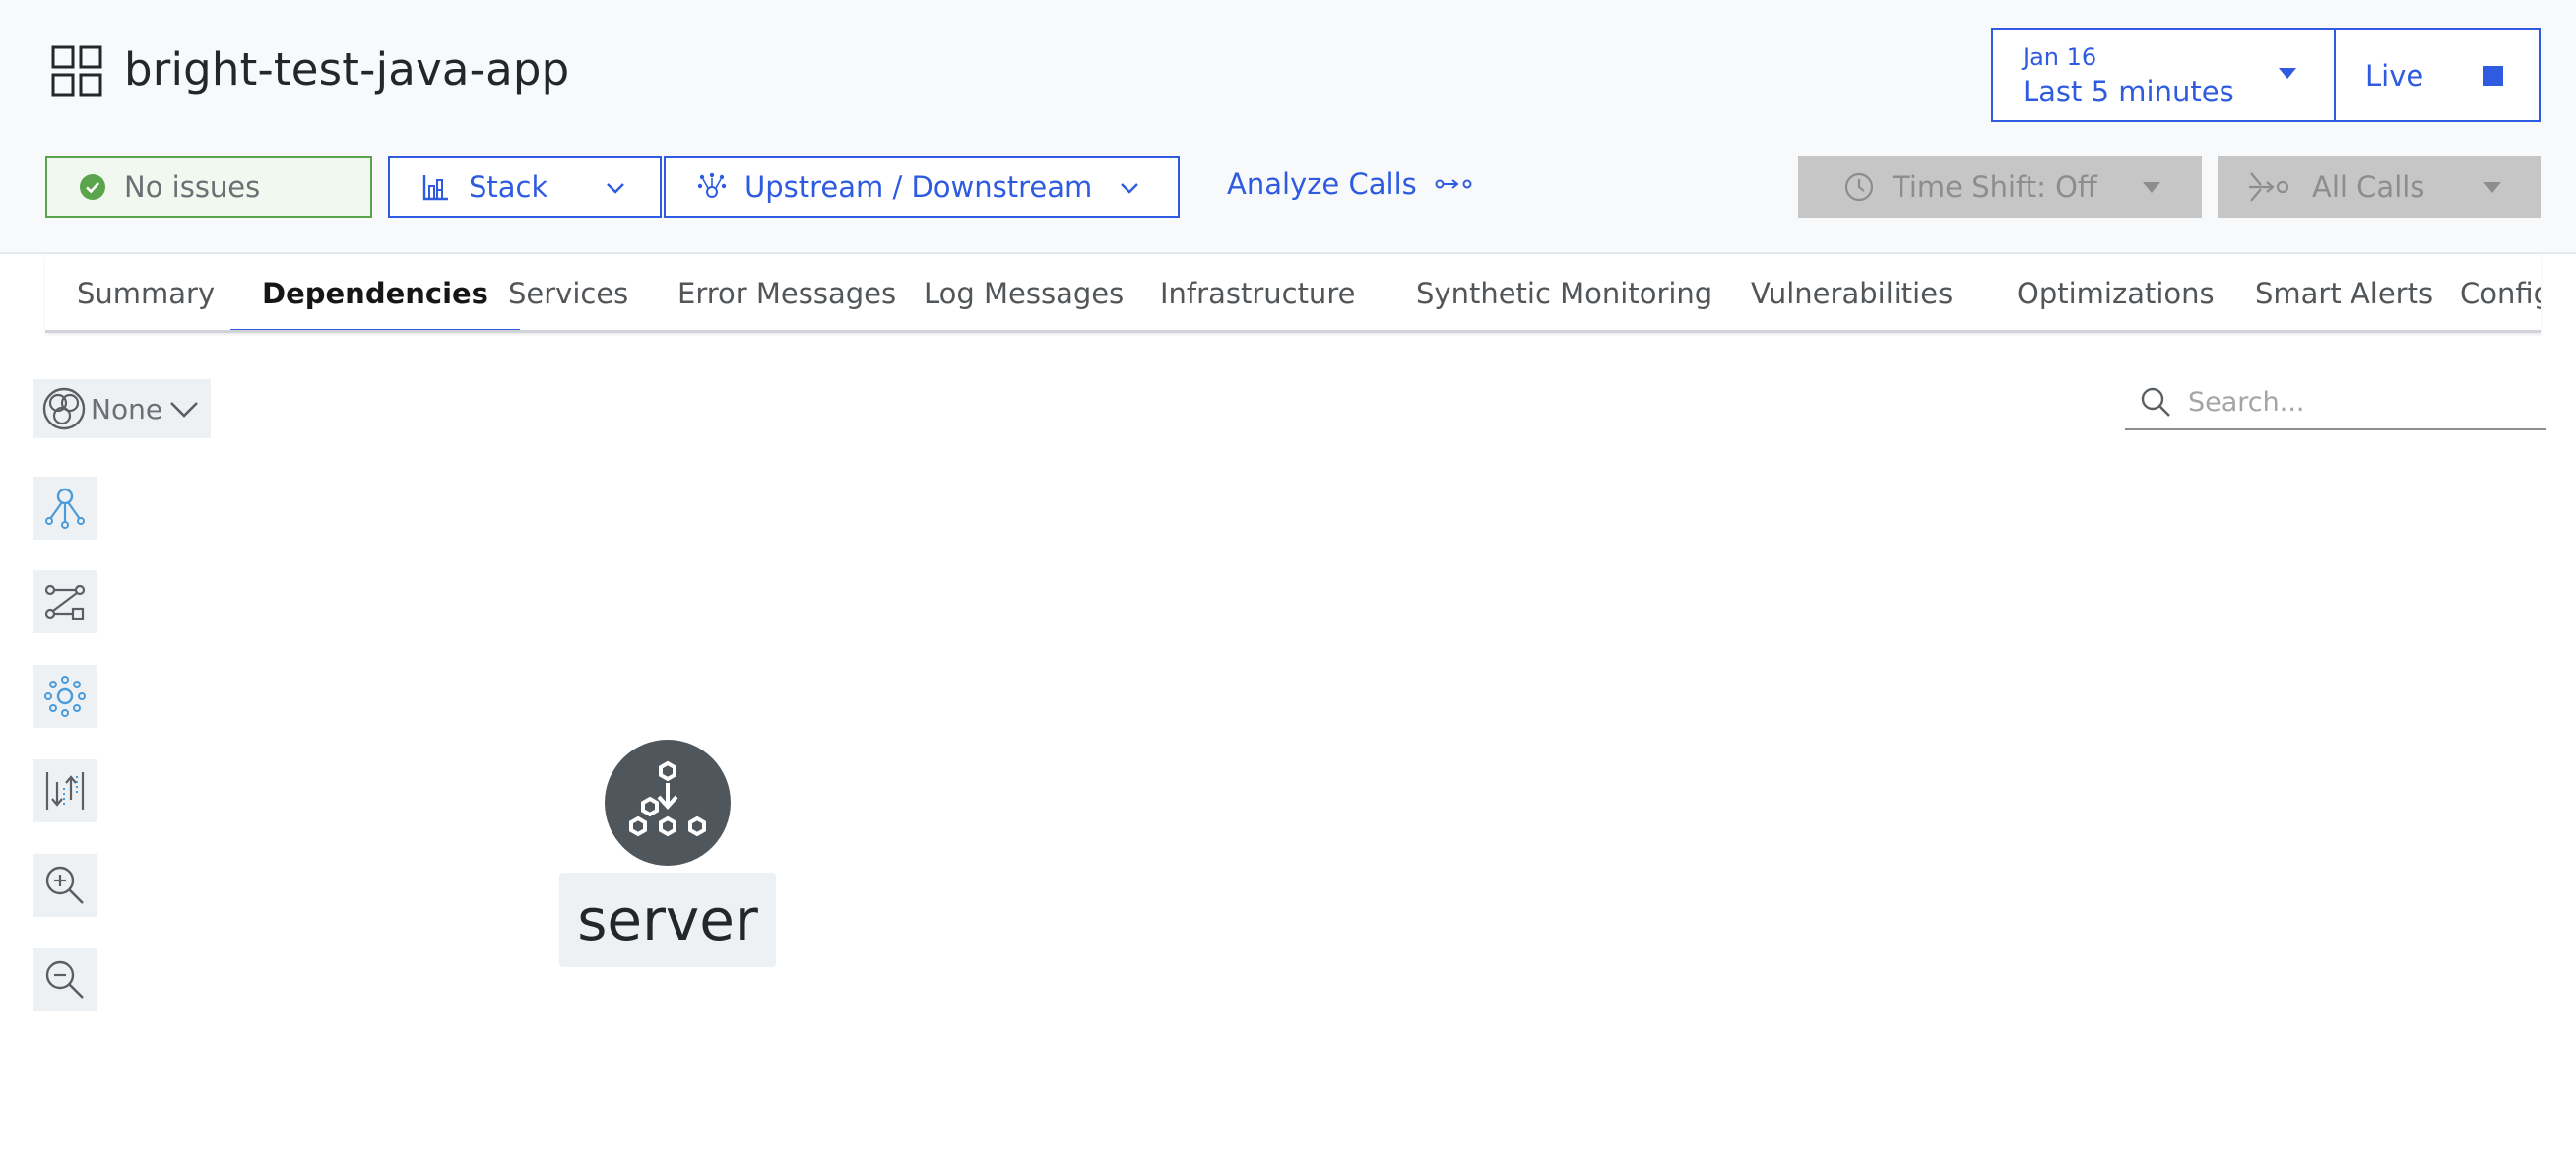 The width and height of the screenshot is (2576, 1174). I want to click on time-shift-label: Time Shift: Off, so click(1995, 186).